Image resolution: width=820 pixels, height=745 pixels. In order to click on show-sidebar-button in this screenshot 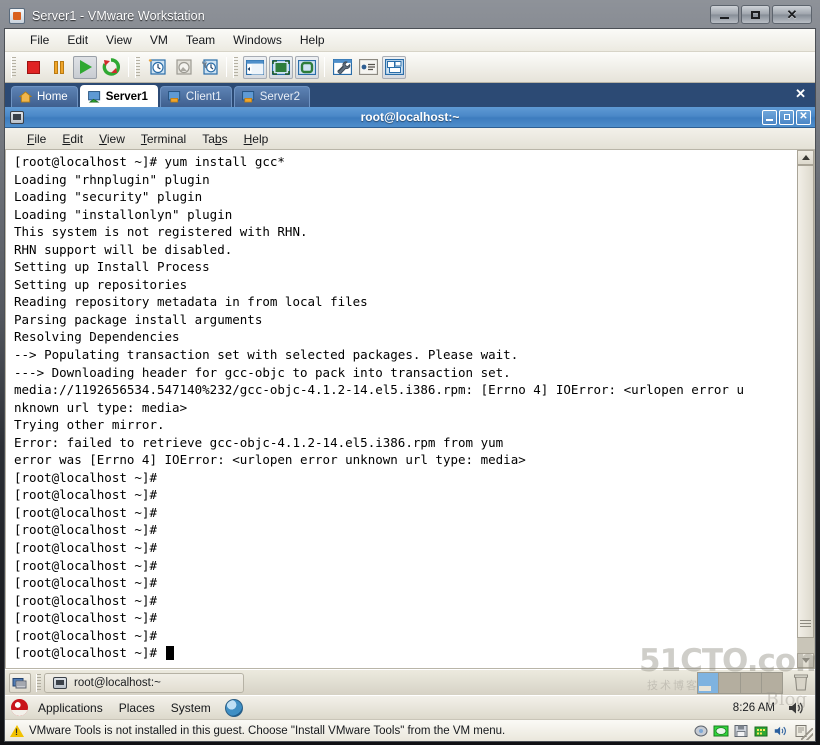, I will do `click(255, 67)`.